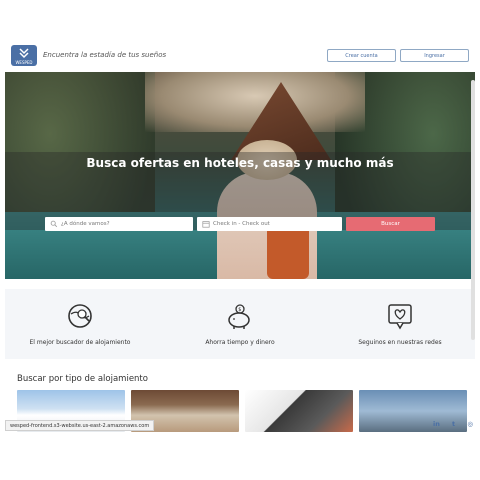 This screenshot has width=480, height=480. I want to click on search-button: Buscar, so click(390, 224).